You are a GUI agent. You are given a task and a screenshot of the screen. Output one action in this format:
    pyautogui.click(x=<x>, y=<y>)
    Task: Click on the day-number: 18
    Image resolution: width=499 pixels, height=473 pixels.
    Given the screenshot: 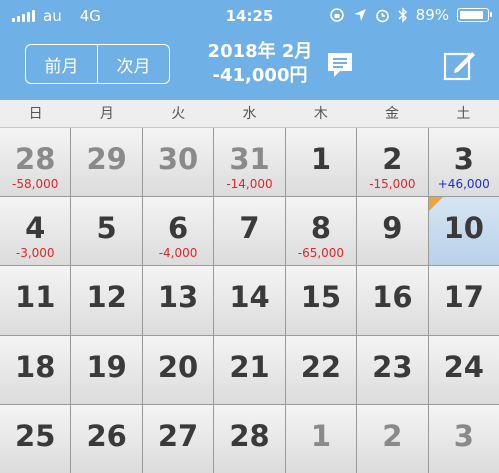 What is the action you would take?
    pyautogui.click(x=35, y=366)
    